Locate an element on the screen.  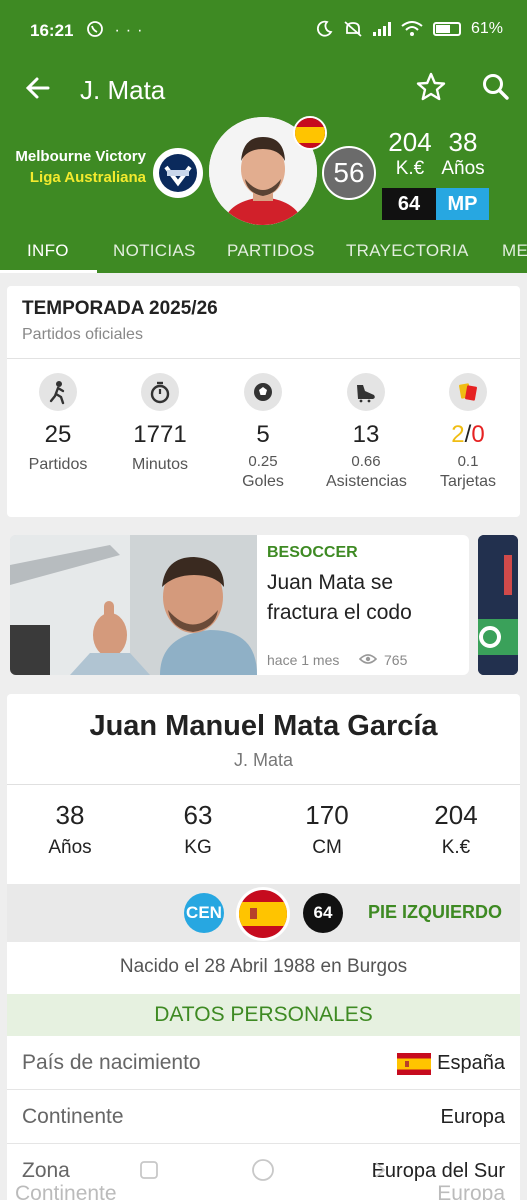
signal-icon is located at coordinates (381, 29).